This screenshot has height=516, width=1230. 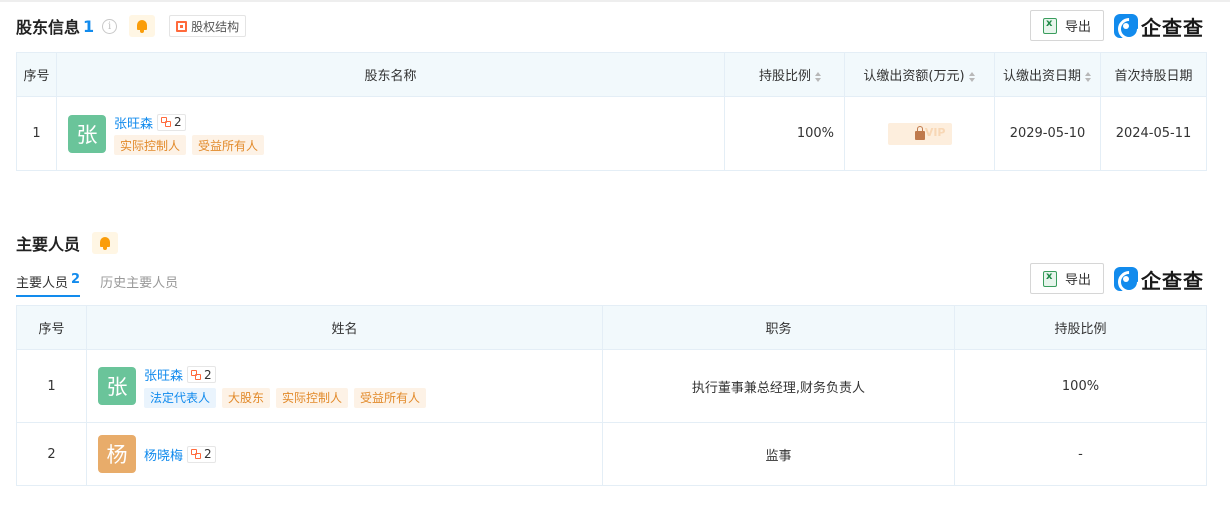 What do you see at coordinates (390, 74) in the screenshot?
I see `col-name: 股东名称` at bounding box center [390, 74].